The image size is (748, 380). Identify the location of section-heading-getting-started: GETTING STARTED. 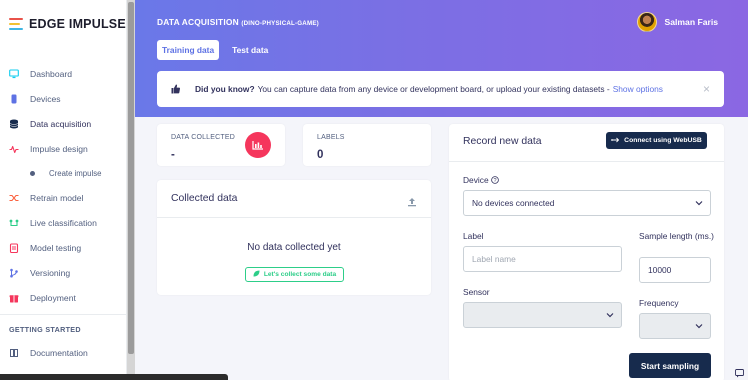
(45, 330).